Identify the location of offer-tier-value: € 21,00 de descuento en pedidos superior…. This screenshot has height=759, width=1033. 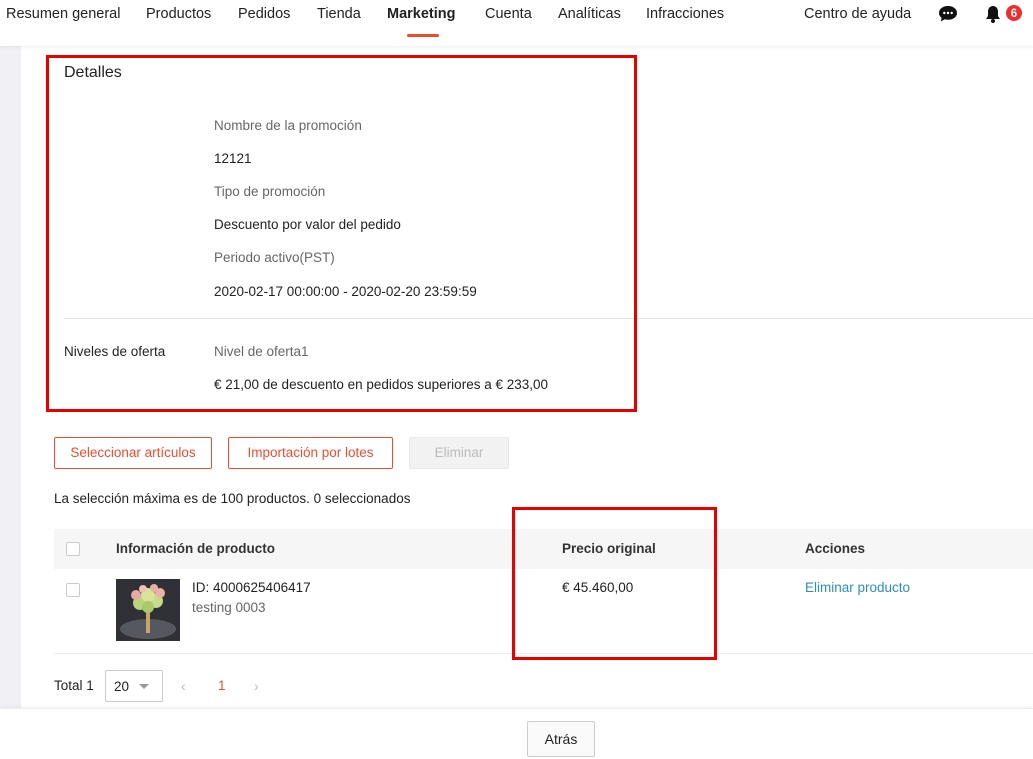
(381, 384).